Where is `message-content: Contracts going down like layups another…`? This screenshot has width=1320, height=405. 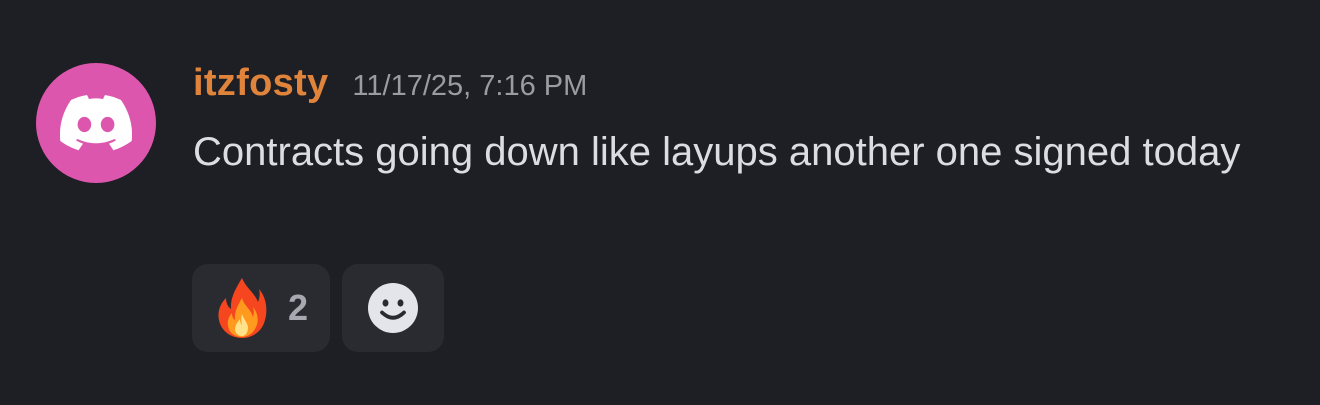 message-content: Contracts going down like layups another… is located at coordinates (717, 152).